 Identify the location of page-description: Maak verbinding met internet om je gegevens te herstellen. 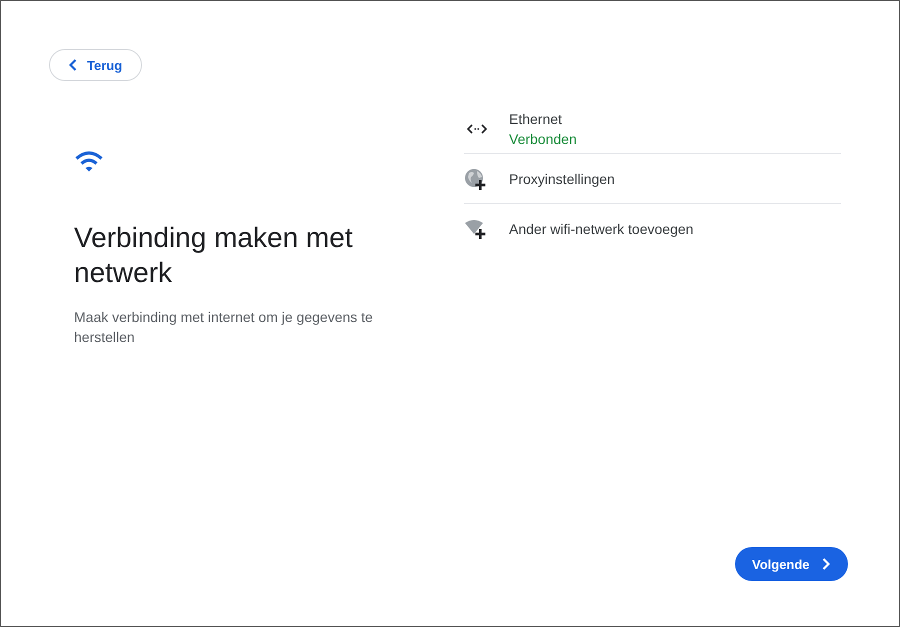
(224, 327).